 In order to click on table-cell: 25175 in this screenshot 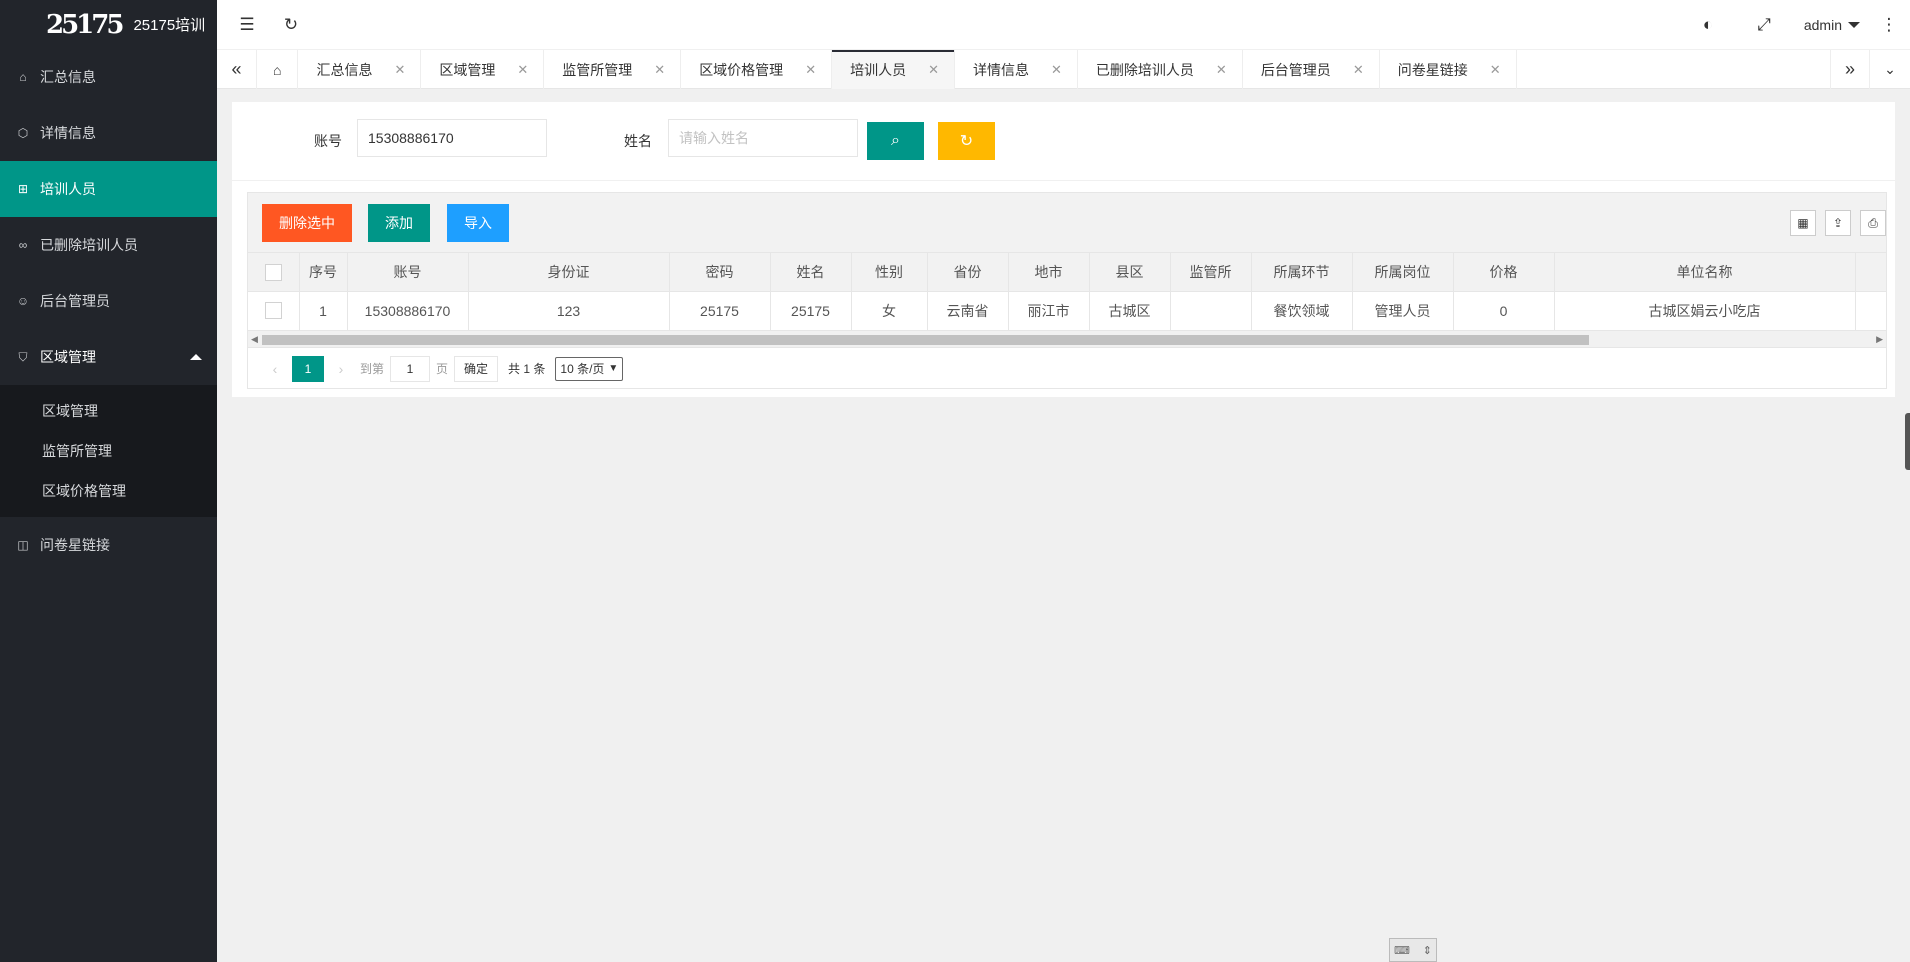, I will do `click(811, 311)`.